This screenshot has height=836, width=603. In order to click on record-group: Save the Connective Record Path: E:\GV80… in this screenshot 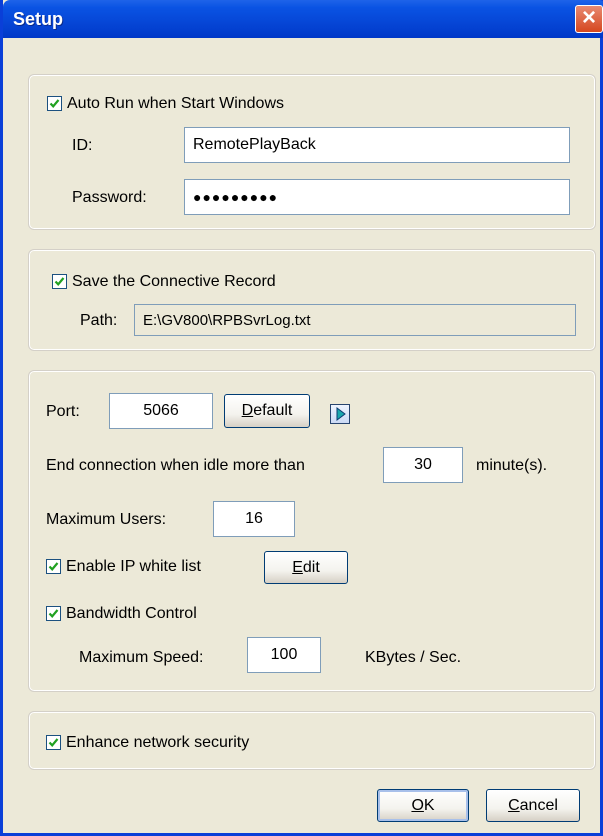, I will do `click(312, 300)`.